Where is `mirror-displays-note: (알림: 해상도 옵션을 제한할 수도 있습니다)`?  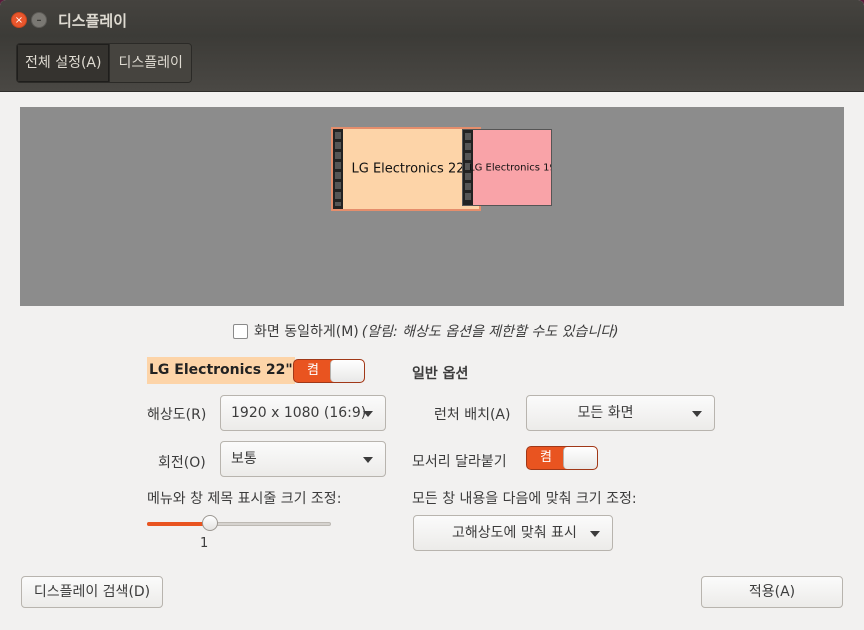 mirror-displays-note: (알림: 해상도 옵션을 제한할 수도 있습니다) is located at coordinates (490, 332).